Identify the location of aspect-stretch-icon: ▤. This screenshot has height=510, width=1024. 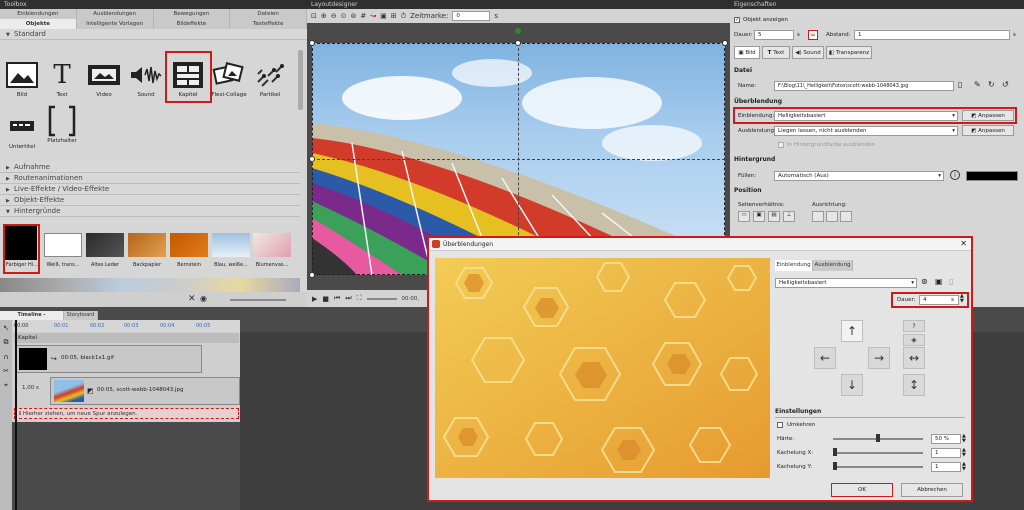
(774, 216).